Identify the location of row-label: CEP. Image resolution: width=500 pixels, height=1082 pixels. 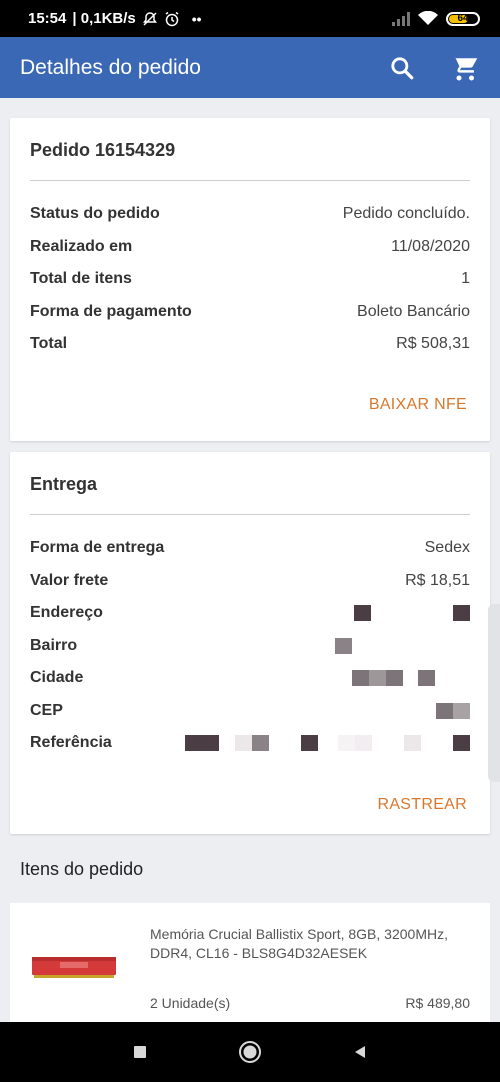
(46, 710).